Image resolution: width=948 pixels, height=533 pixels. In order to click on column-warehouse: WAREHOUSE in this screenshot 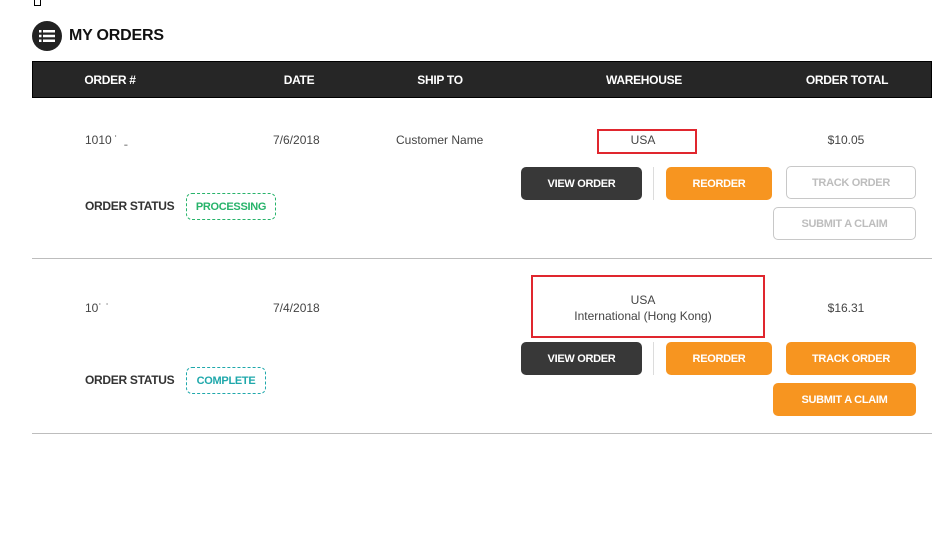, I will do `click(644, 80)`.